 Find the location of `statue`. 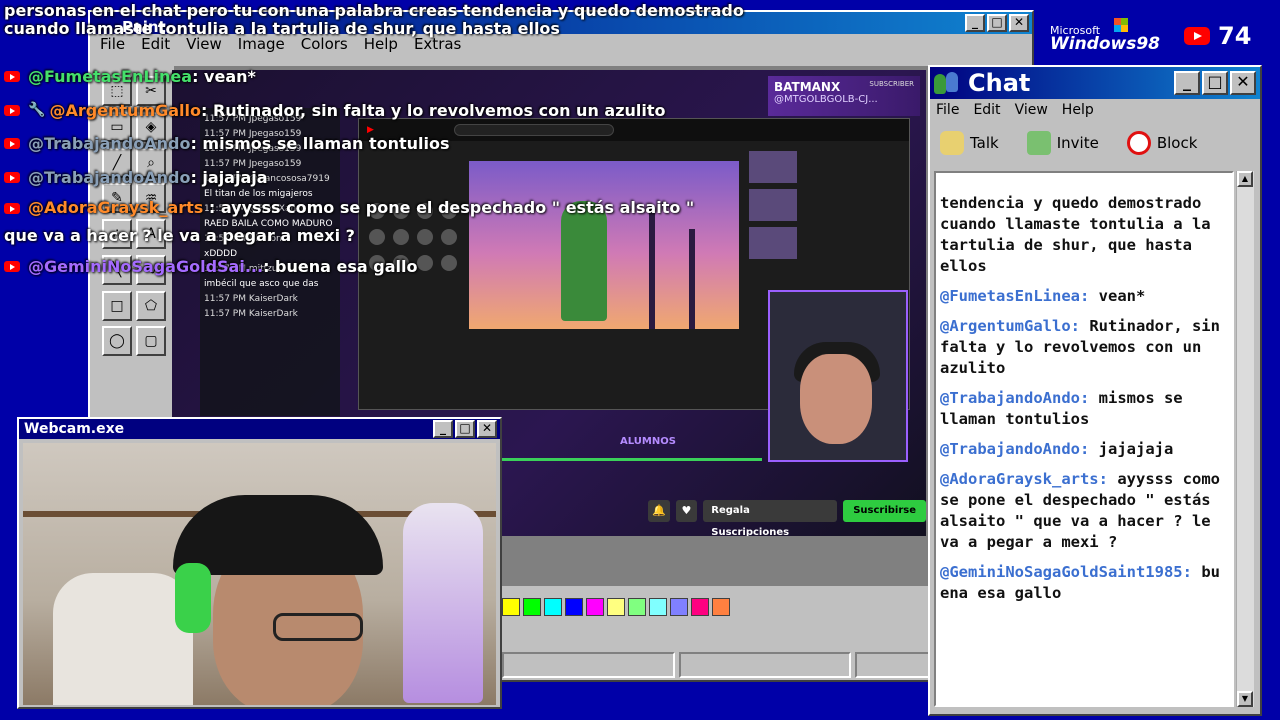

statue is located at coordinates (443, 603).